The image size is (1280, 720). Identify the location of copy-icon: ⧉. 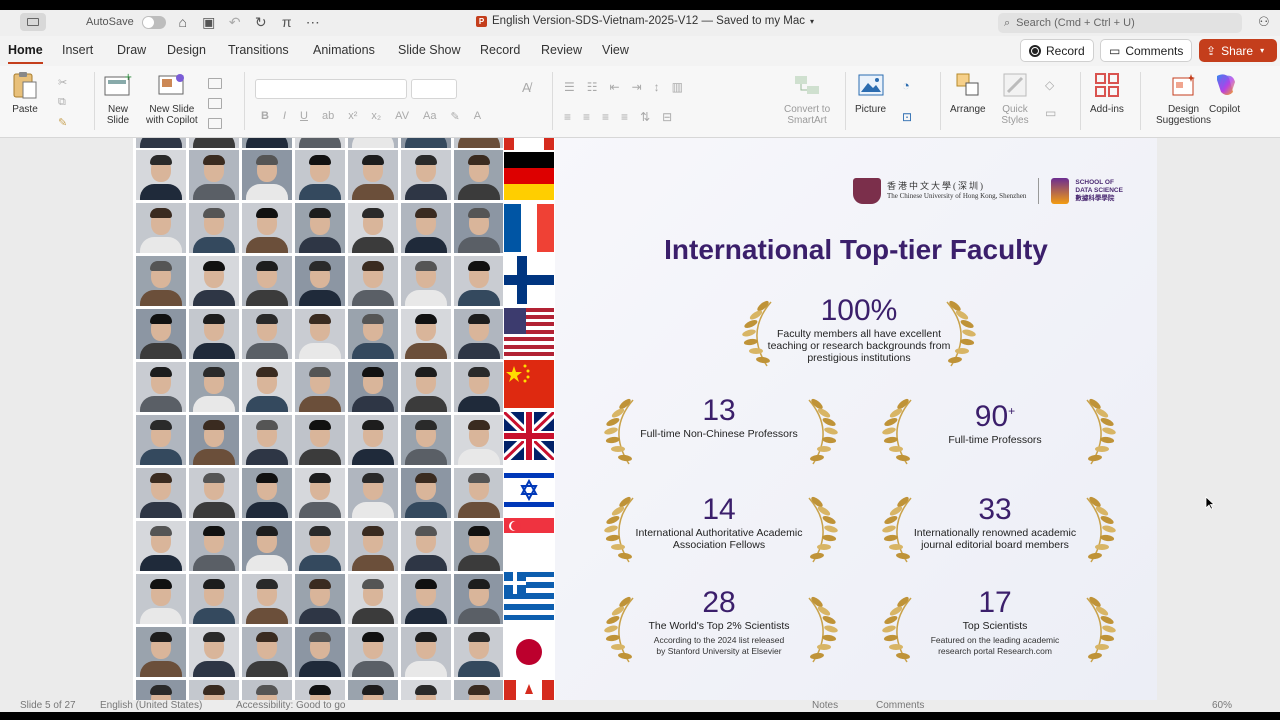
(62, 102).